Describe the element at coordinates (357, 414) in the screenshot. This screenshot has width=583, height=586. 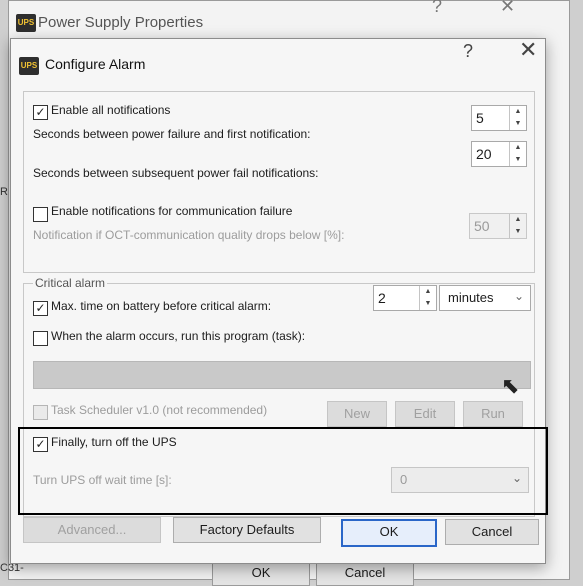
I see `new-task-button: New` at that location.